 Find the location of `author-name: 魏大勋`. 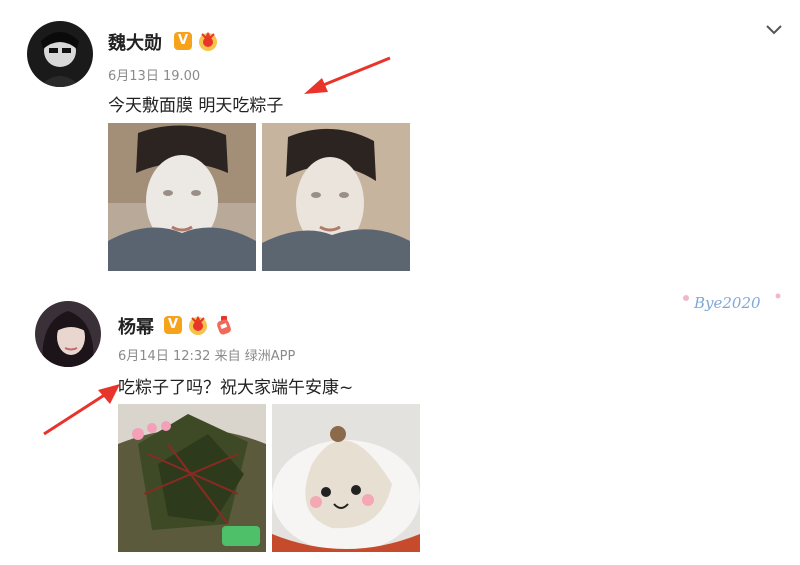

author-name: 魏大勋 is located at coordinates (135, 42).